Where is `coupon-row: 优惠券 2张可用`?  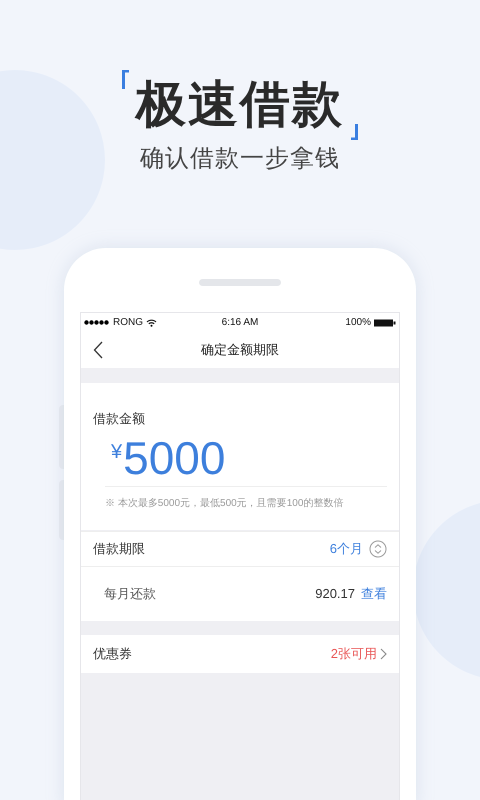 coupon-row: 优惠券 2张可用 is located at coordinates (240, 653).